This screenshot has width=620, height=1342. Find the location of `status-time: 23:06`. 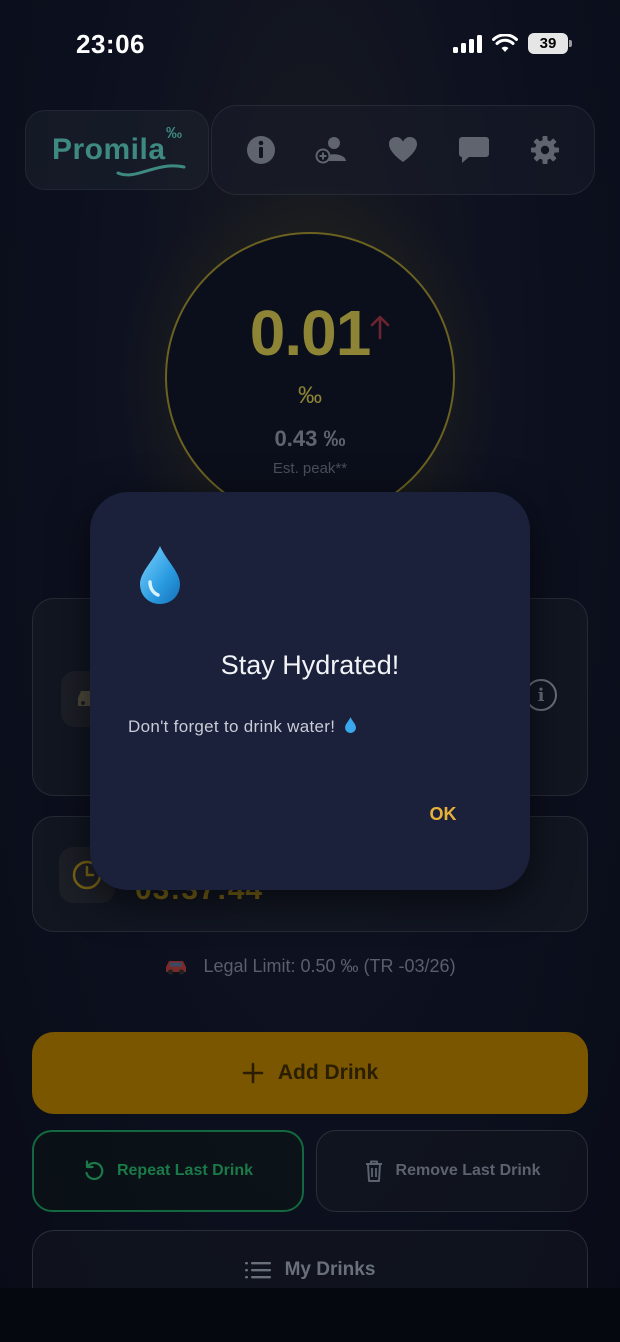

status-time: 23:06 is located at coordinates (110, 44).